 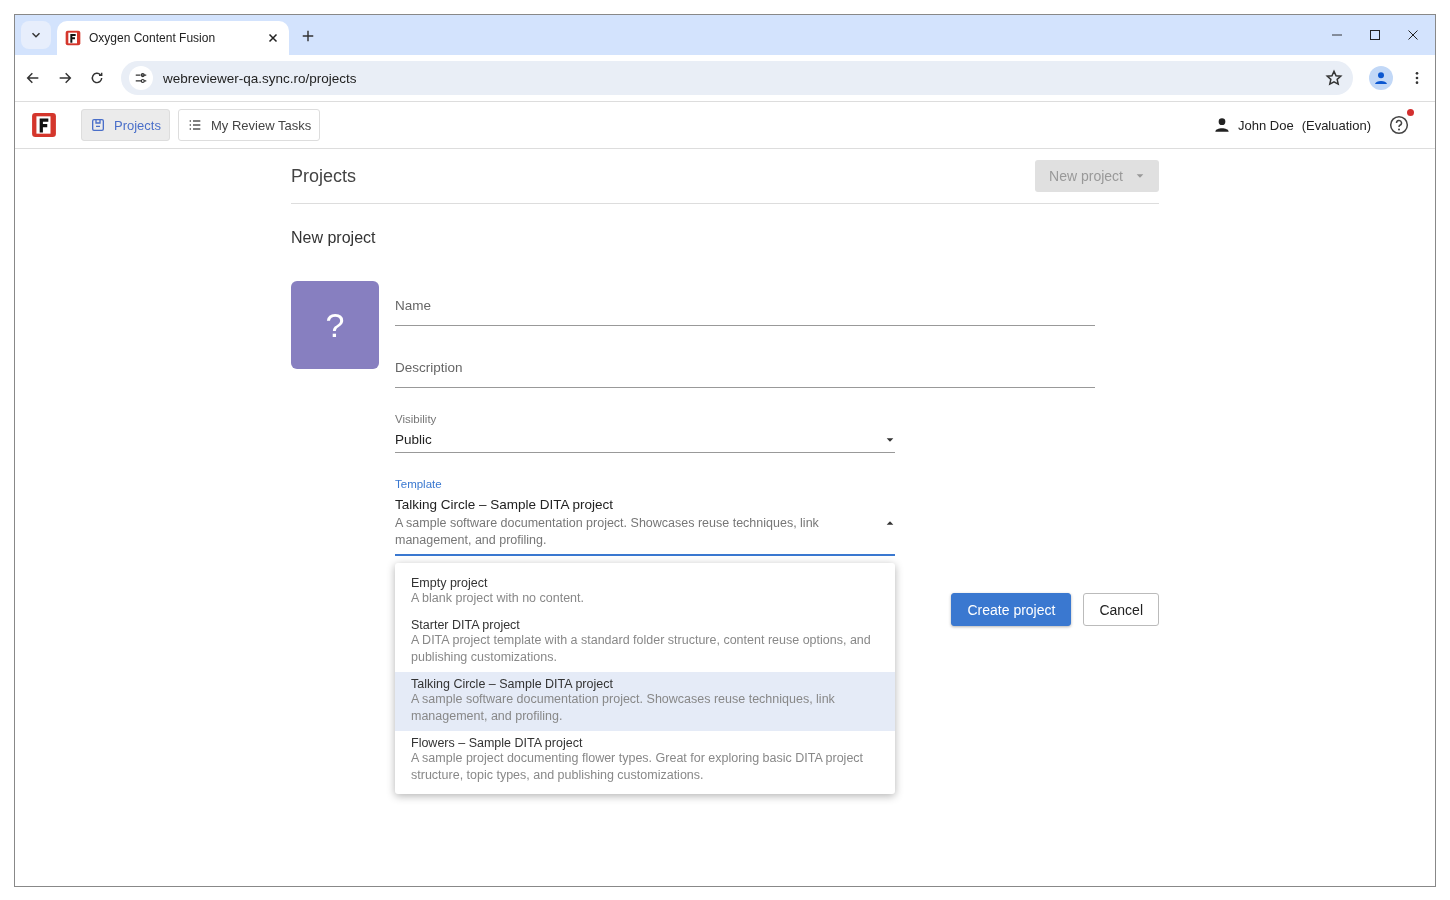 What do you see at coordinates (645, 642) in the screenshot?
I see `template-option: Starter DITA project A DITA project template with a standard folder structure, content reuse options, and publishing customizations.` at bounding box center [645, 642].